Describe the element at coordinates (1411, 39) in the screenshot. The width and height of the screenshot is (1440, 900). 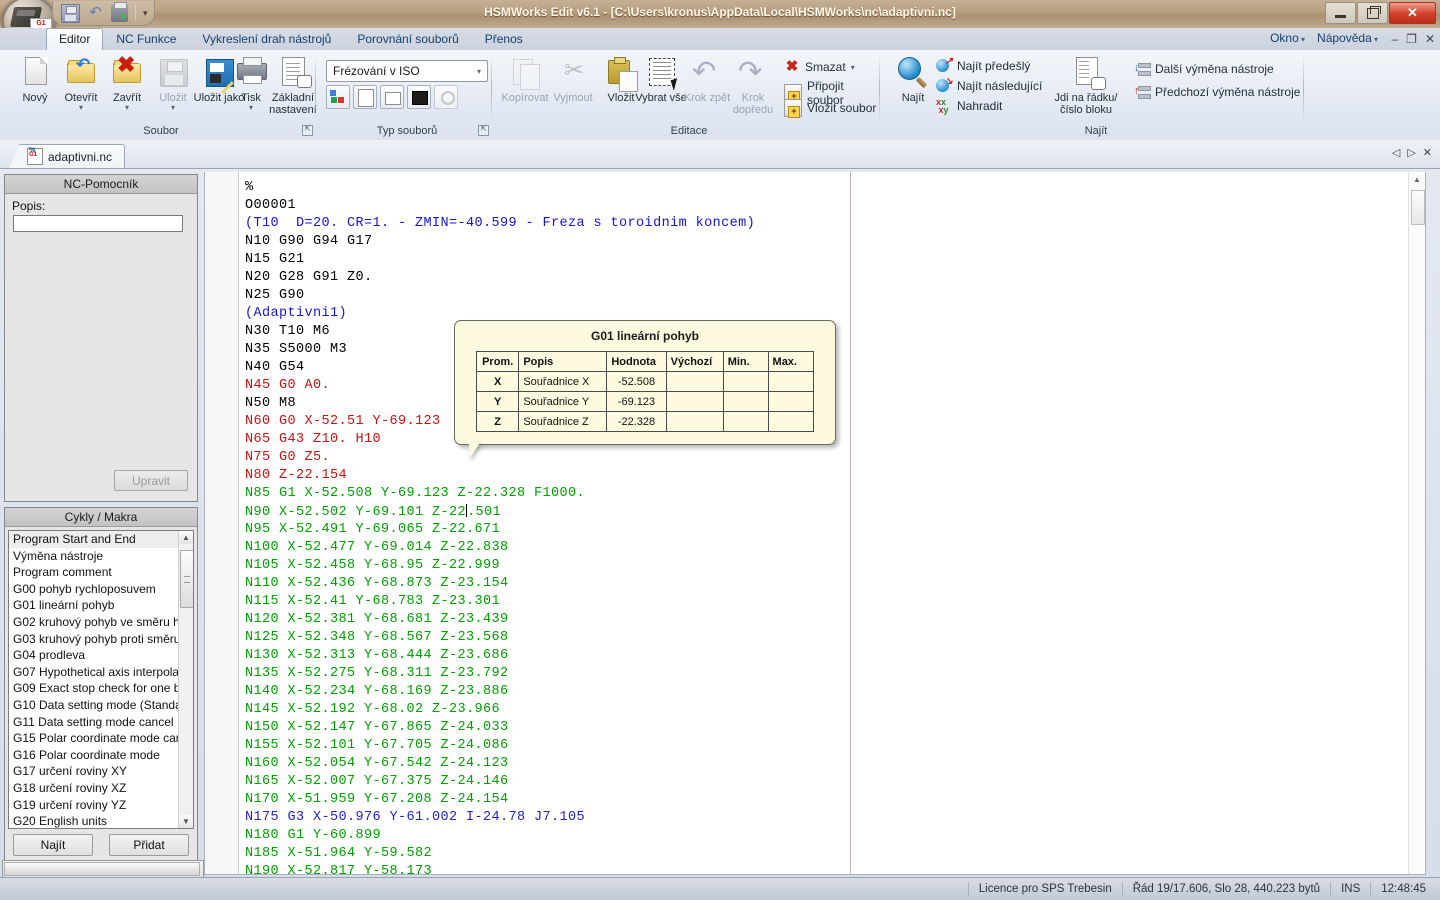
I see `mdi-restore-icon: ❐` at that location.